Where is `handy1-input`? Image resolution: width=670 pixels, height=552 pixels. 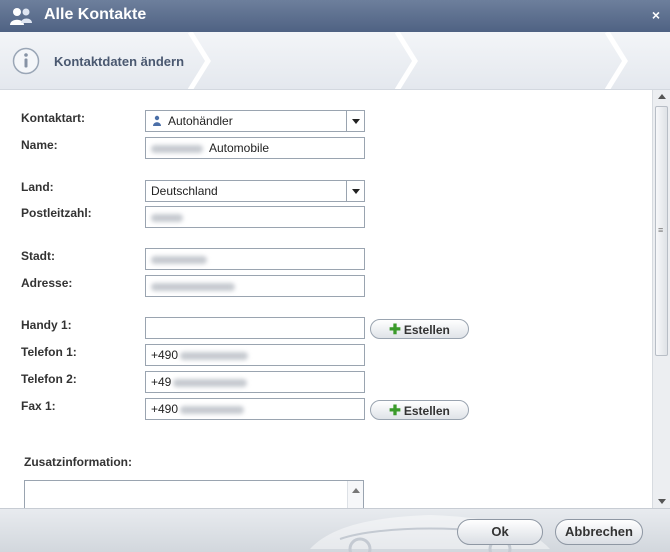
handy1-input is located at coordinates (255, 328).